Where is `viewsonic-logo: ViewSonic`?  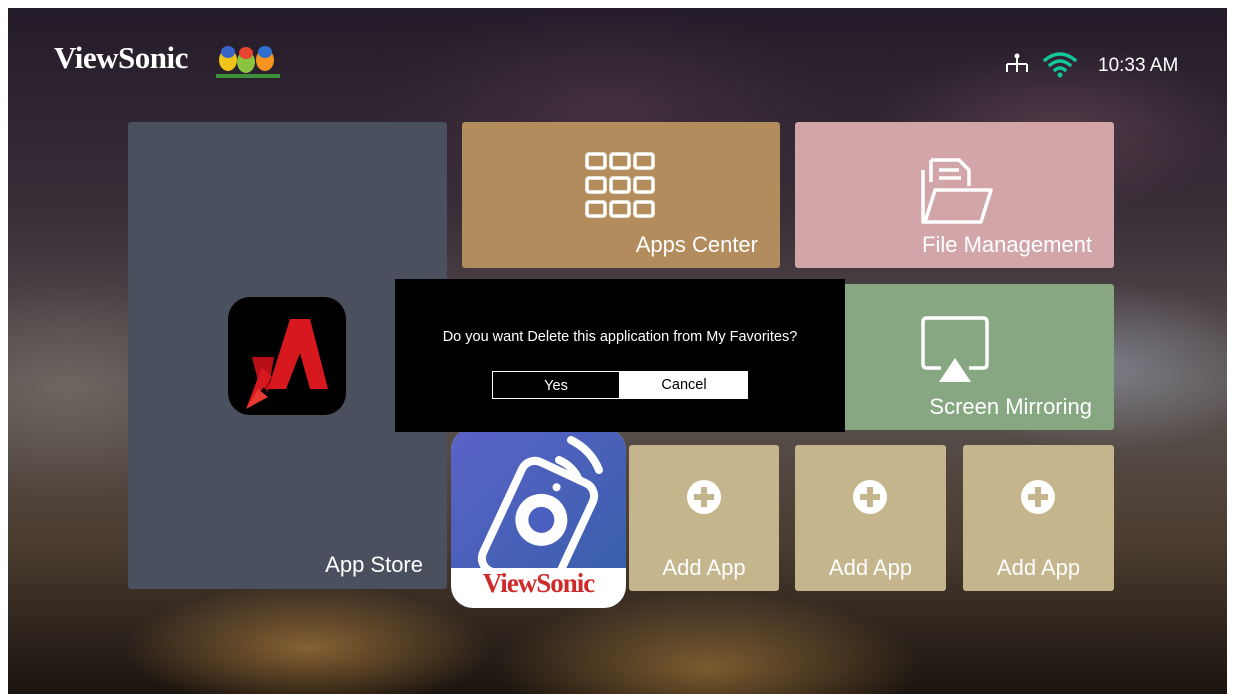
viewsonic-logo: ViewSonic is located at coordinates (121, 57).